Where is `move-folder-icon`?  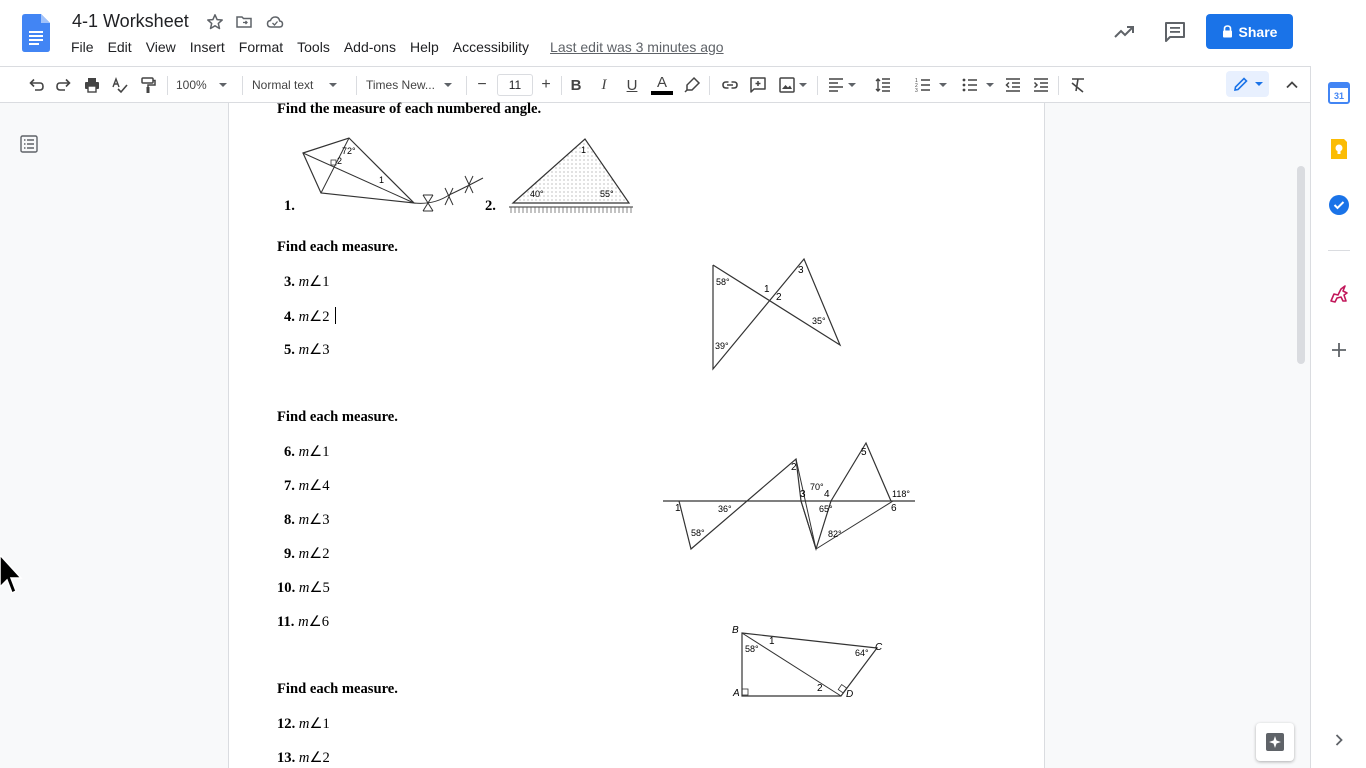
move-folder-icon is located at coordinates (244, 22).